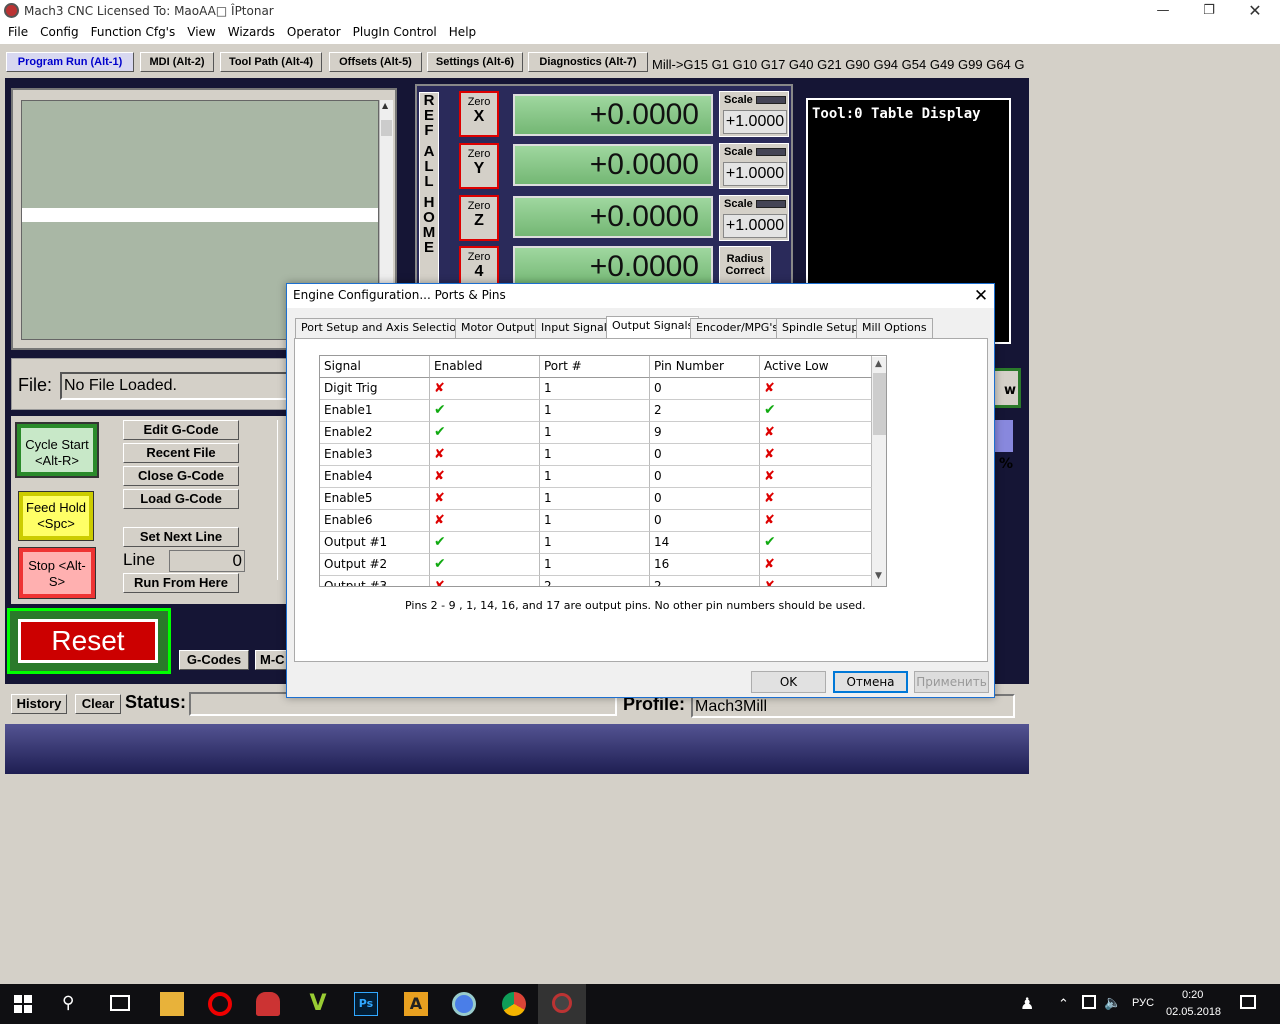  Describe the element at coordinates (514, 1004) in the screenshot. I see `chrome-icon` at that location.